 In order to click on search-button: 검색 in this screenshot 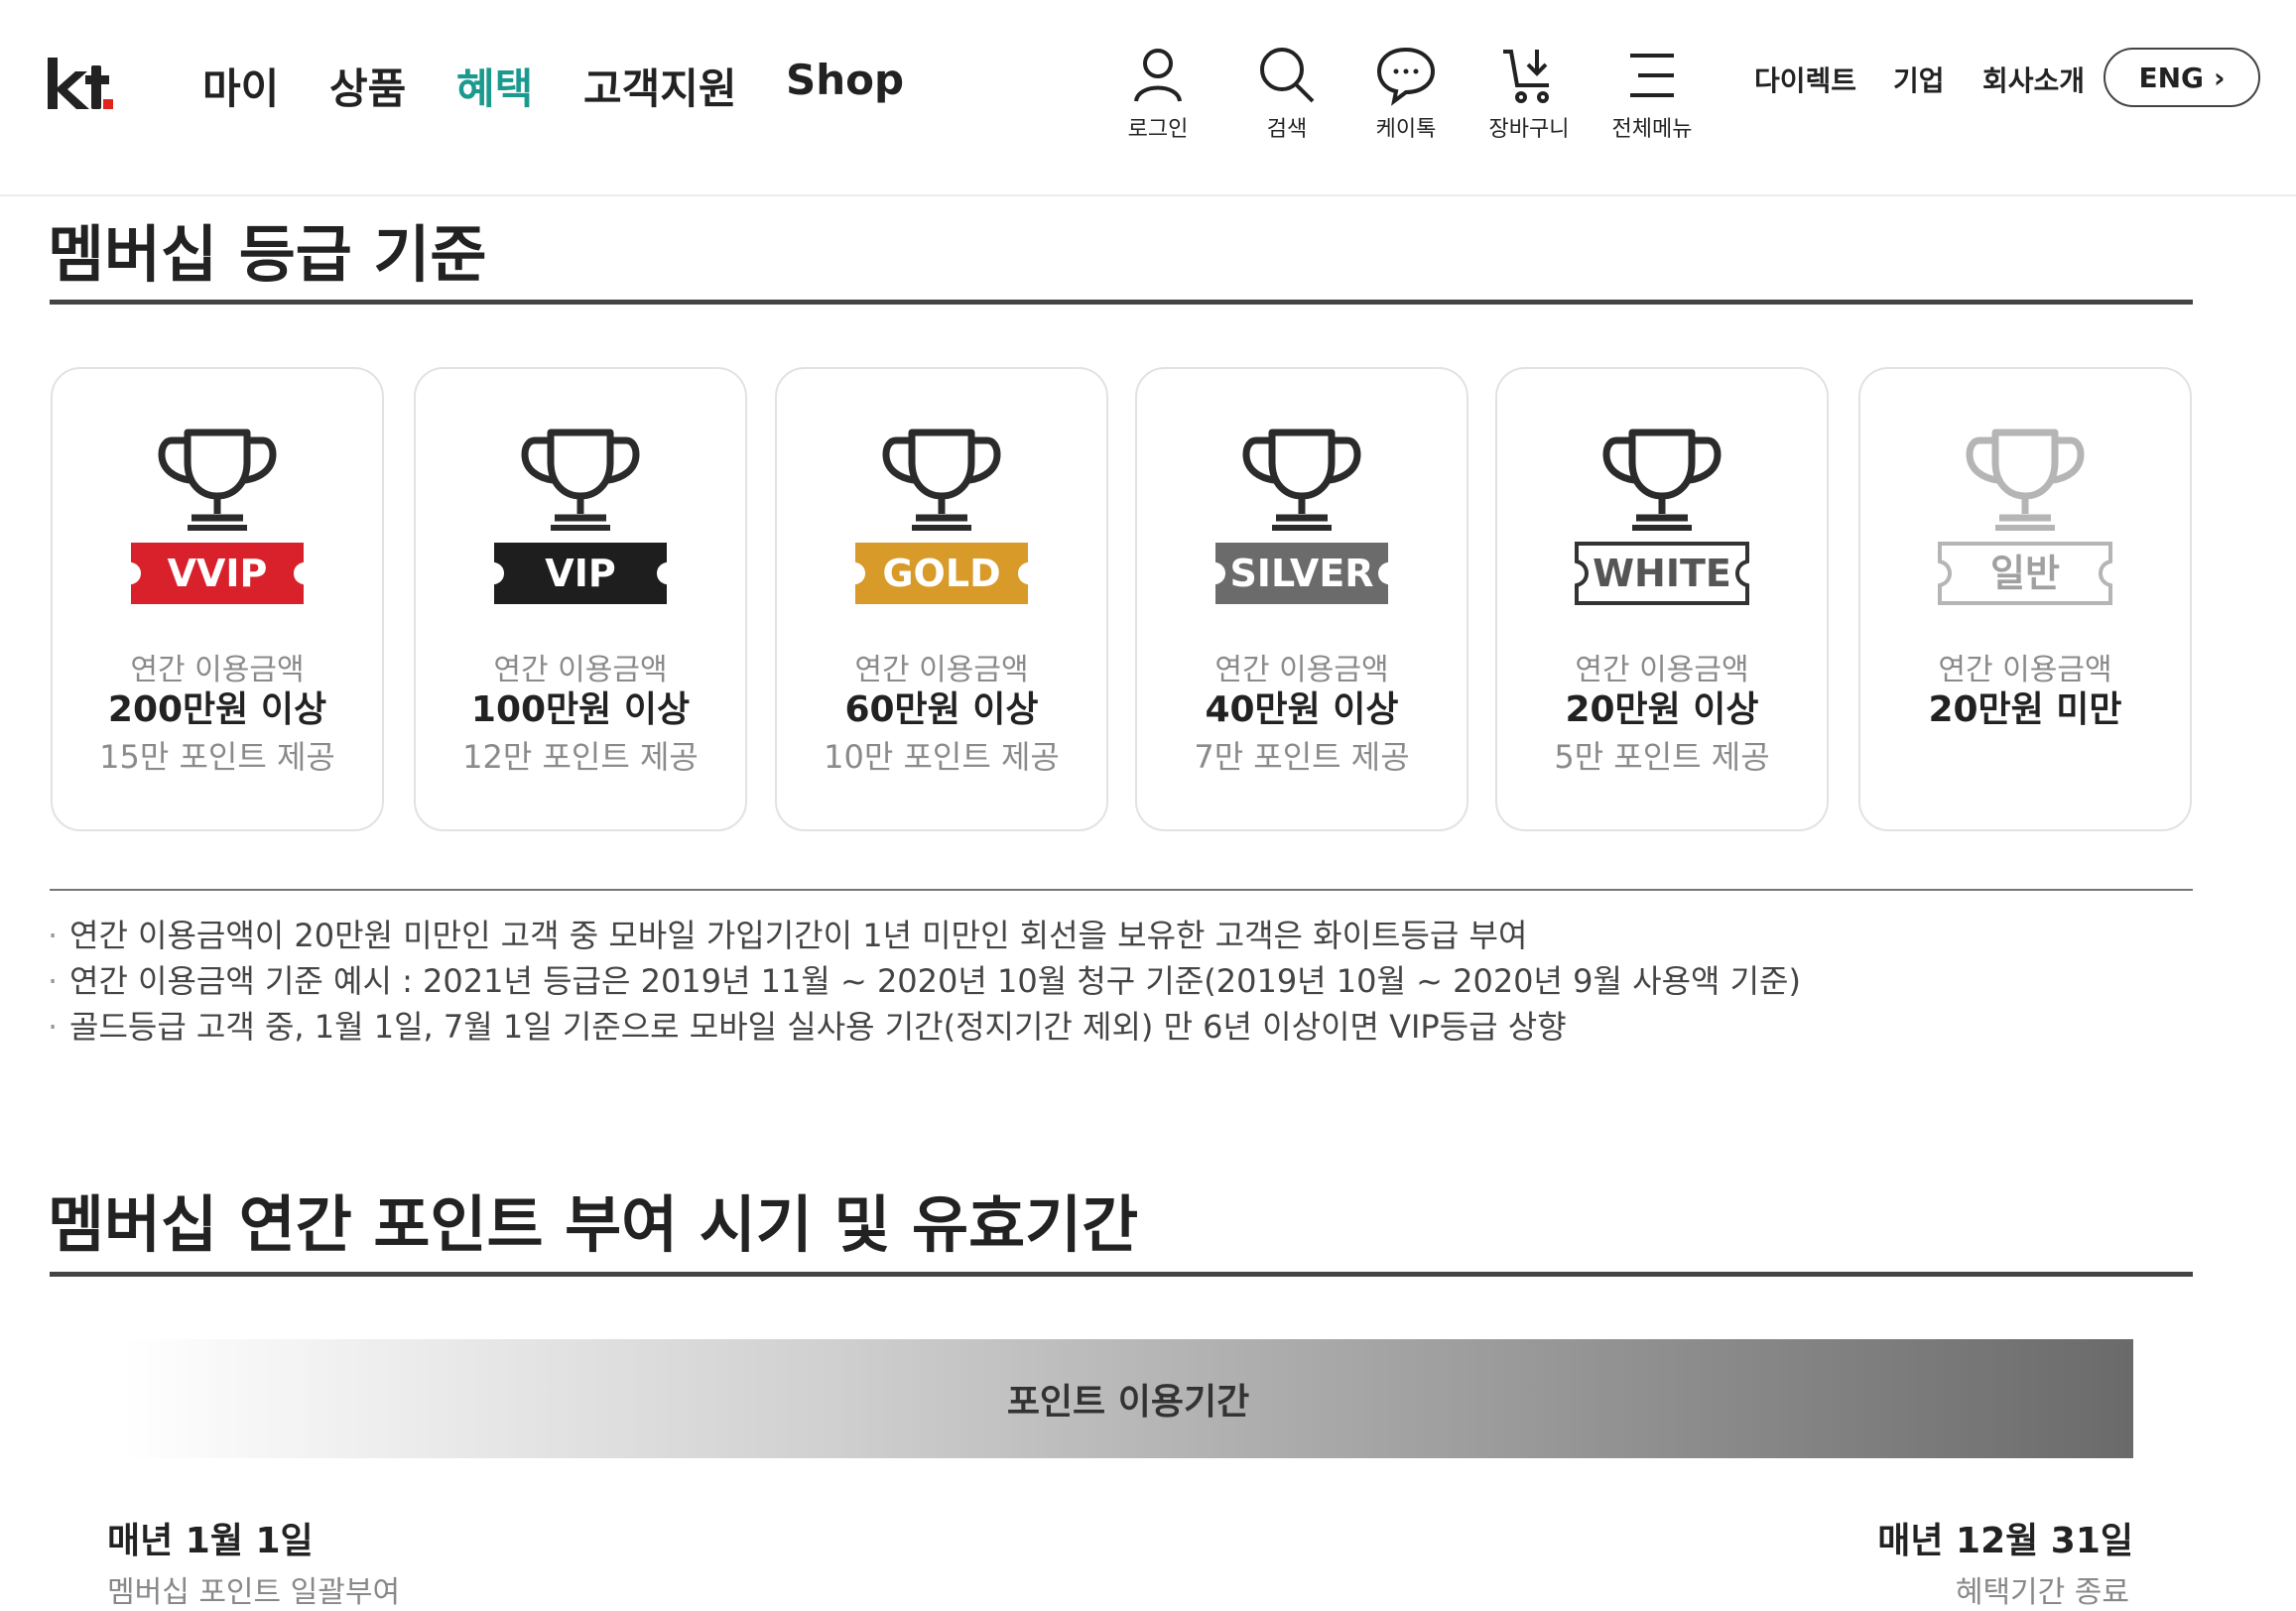, I will do `click(1287, 94)`.